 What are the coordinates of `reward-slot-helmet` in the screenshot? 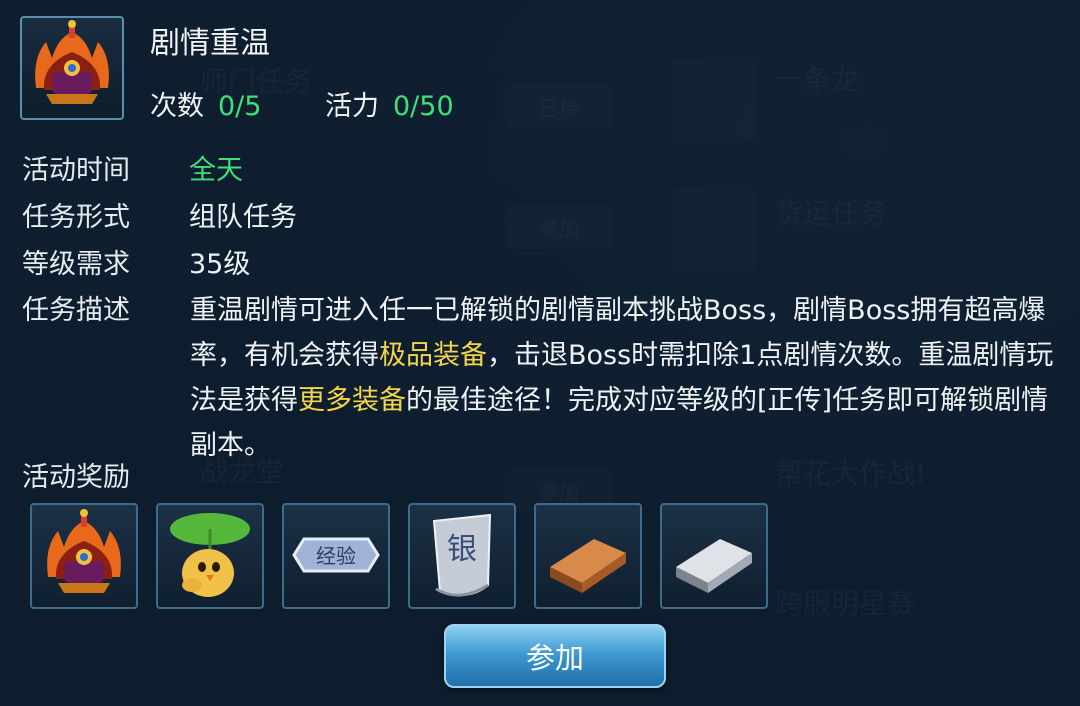 It's located at (84, 556).